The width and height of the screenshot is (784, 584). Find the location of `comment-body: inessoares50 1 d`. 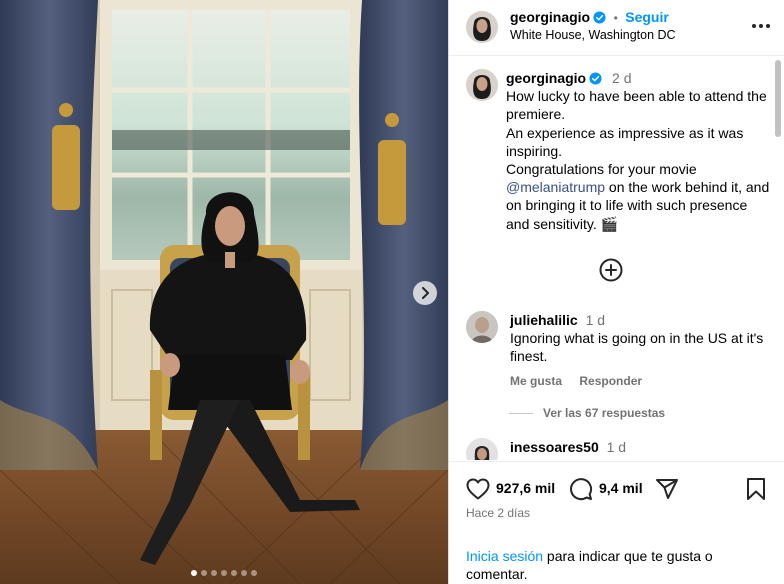

comment-body: inessoares50 1 d is located at coordinates (640, 447).